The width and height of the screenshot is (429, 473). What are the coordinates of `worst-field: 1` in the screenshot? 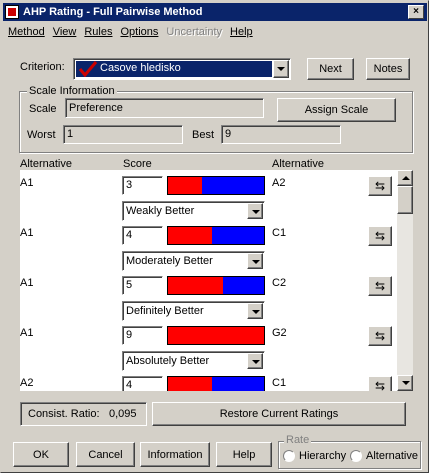 It's located at (123, 134).